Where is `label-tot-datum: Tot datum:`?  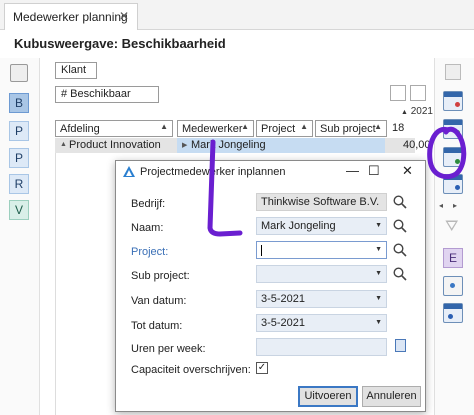
label-tot-datum: Tot datum: is located at coordinates (157, 326).